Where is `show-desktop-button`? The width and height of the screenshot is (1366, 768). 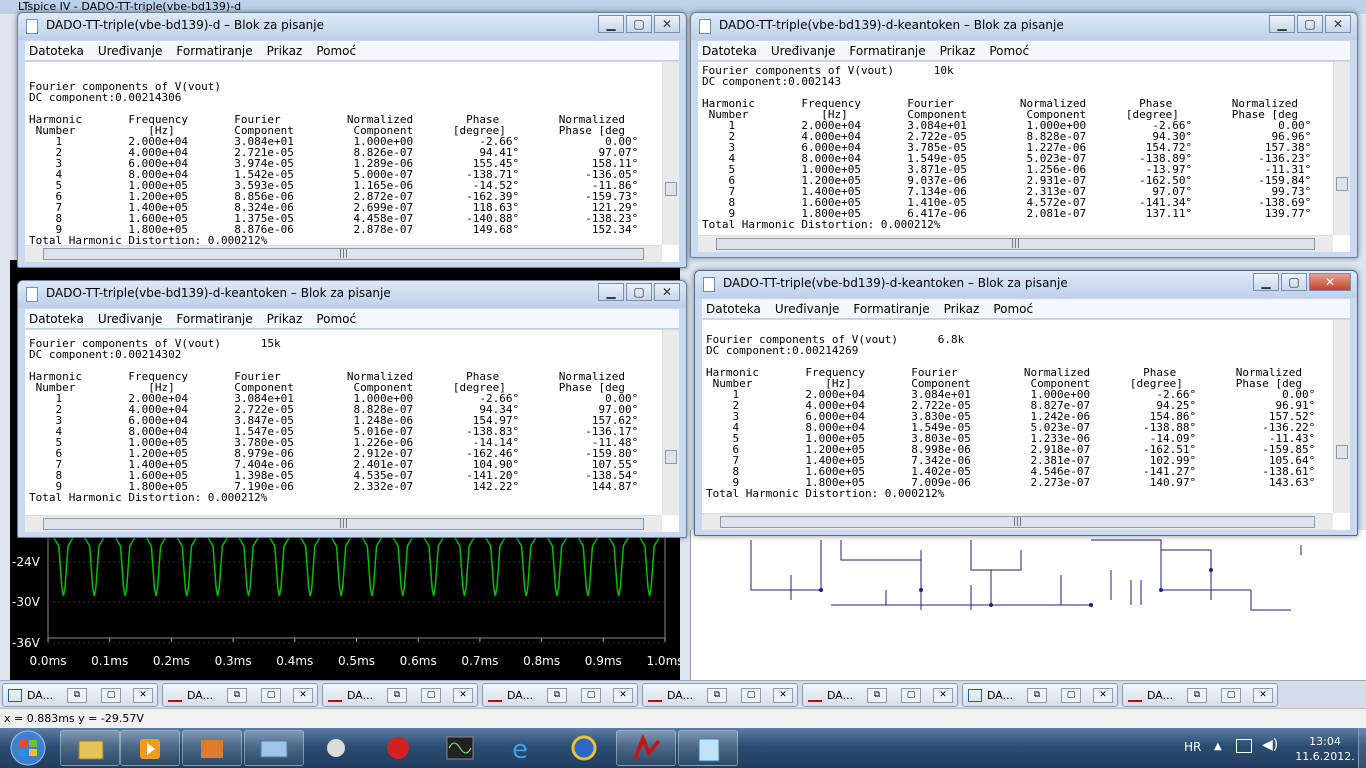
show-desktop-button is located at coordinates (1362, 748).